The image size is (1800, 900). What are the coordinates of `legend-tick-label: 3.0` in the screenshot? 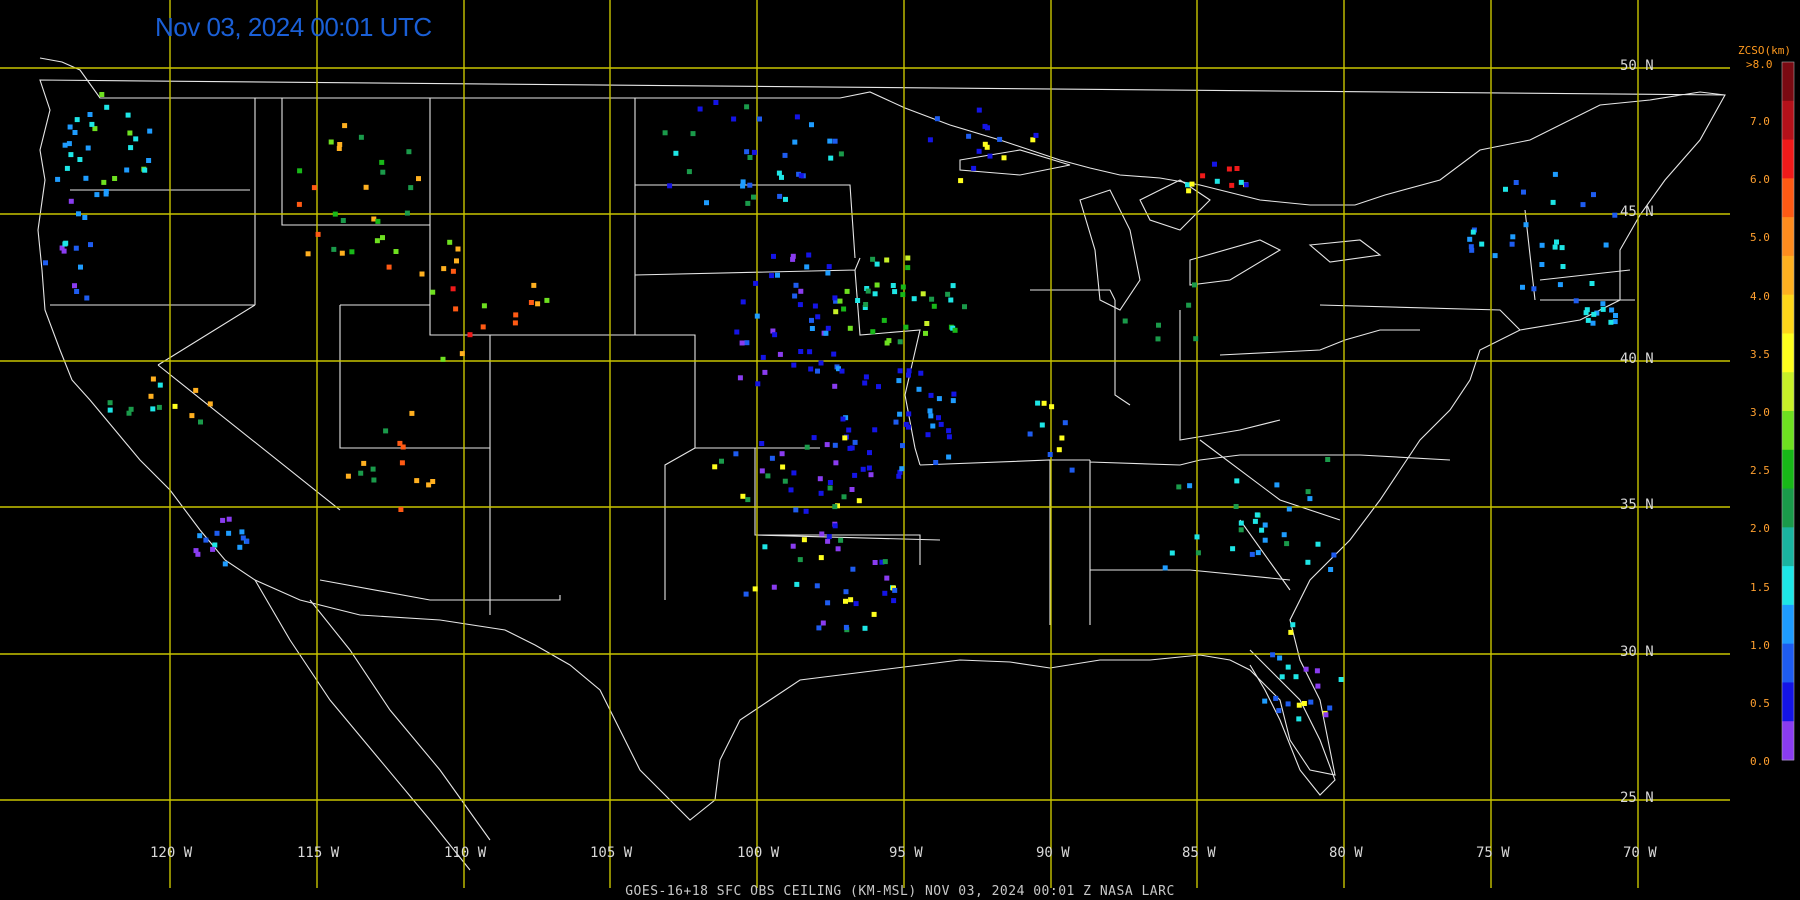 It's located at (1760, 412).